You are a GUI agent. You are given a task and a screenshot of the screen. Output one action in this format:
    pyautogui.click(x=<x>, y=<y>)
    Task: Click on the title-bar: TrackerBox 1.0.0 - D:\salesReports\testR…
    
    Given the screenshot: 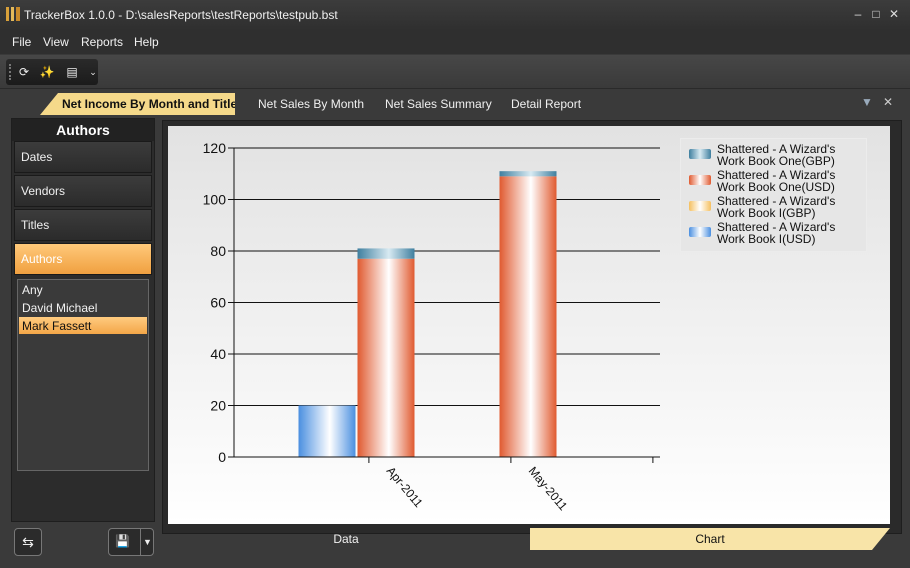 What is the action you would take?
    pyautogui.click(x=455, y=15)
    